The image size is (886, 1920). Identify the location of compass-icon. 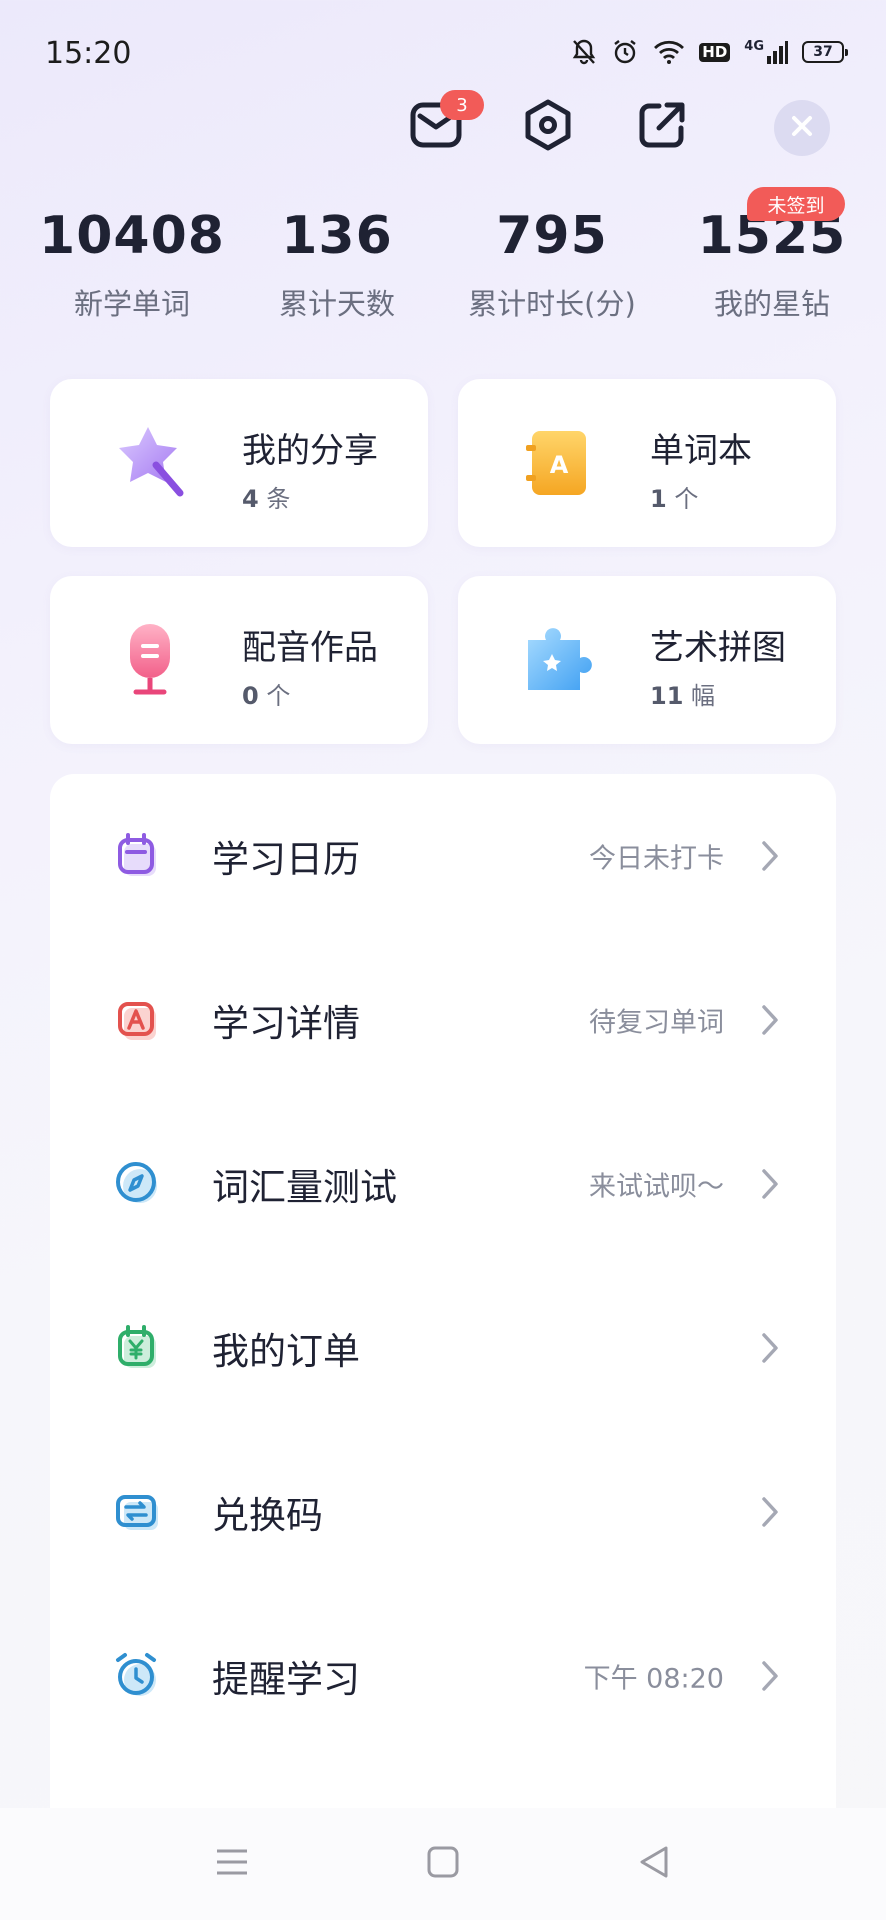
(138, 1184).